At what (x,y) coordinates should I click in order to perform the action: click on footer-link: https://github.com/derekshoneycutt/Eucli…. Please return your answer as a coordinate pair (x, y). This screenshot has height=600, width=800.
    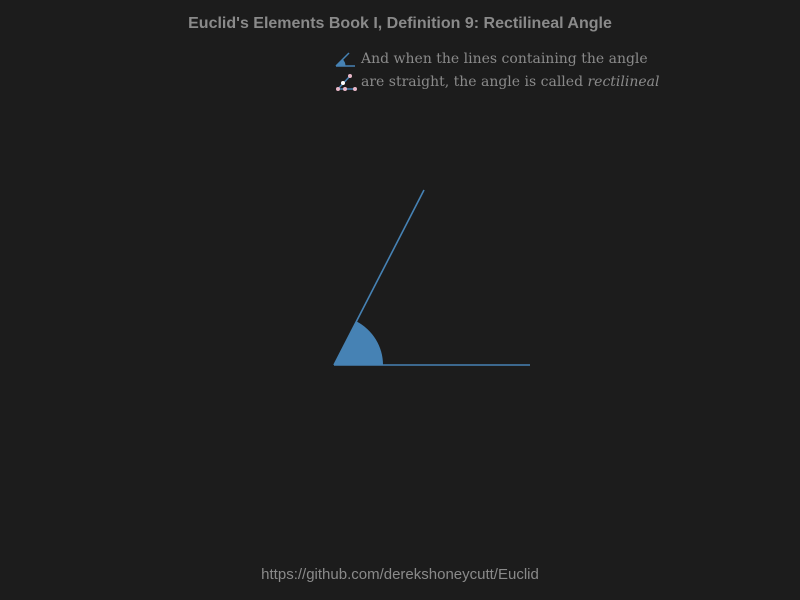
    Looking at the image, I should click on (400, 574).